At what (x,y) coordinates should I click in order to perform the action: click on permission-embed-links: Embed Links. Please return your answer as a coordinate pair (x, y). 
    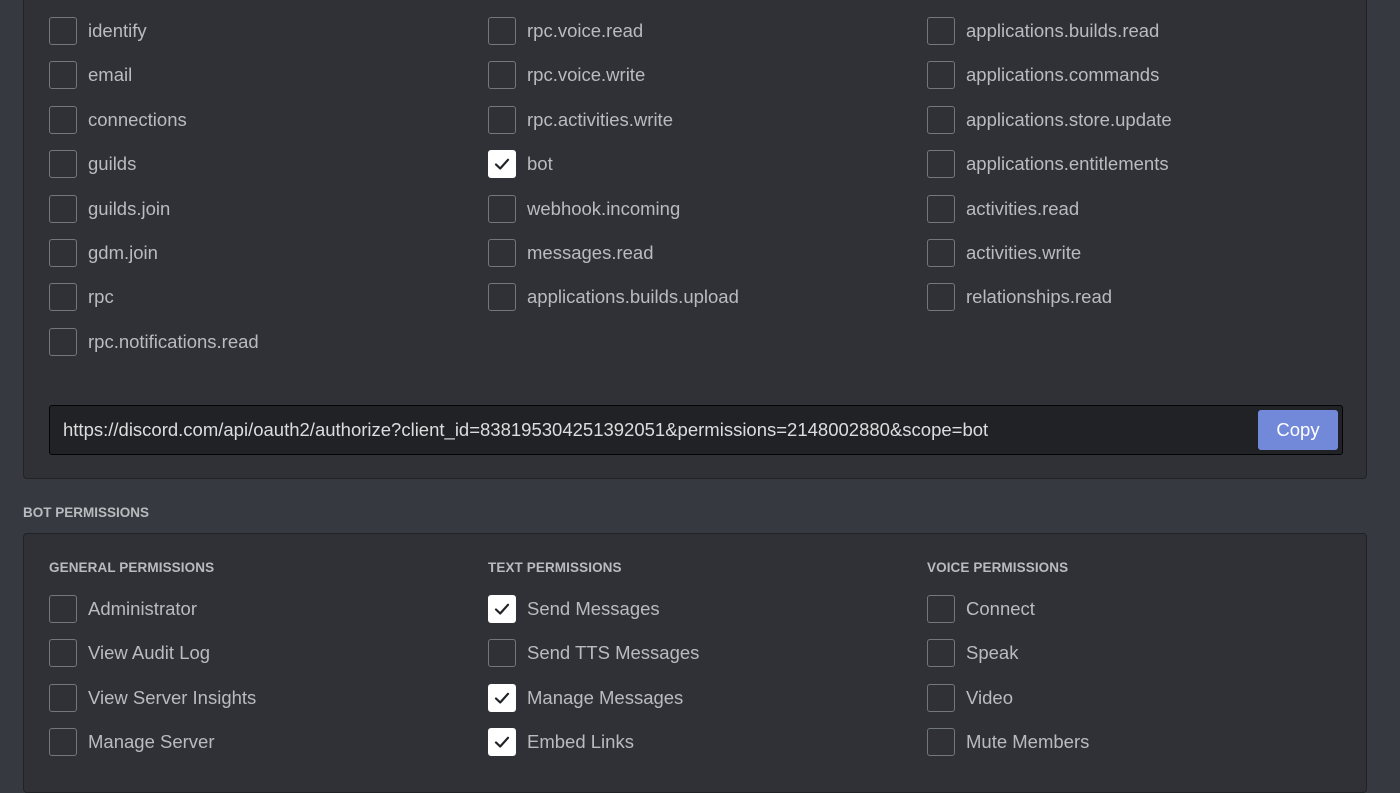
    Looking at the image, I should click on (561, 742).